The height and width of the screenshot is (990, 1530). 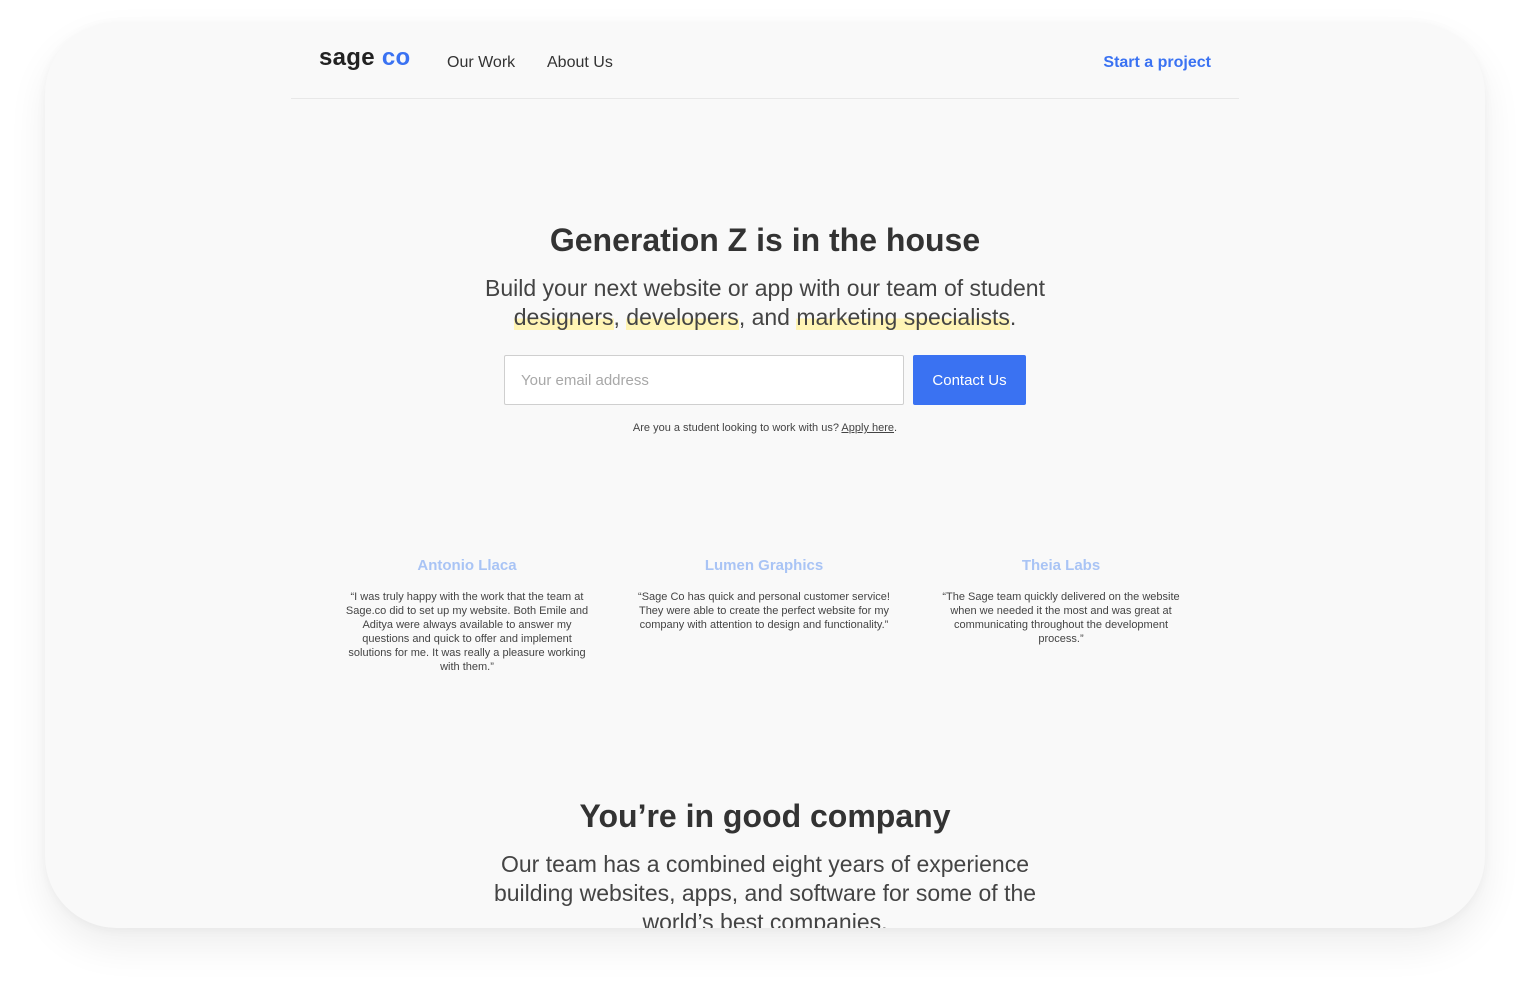 I want to click on nav-link-about-us: About Us, so click(x=580, y=63).